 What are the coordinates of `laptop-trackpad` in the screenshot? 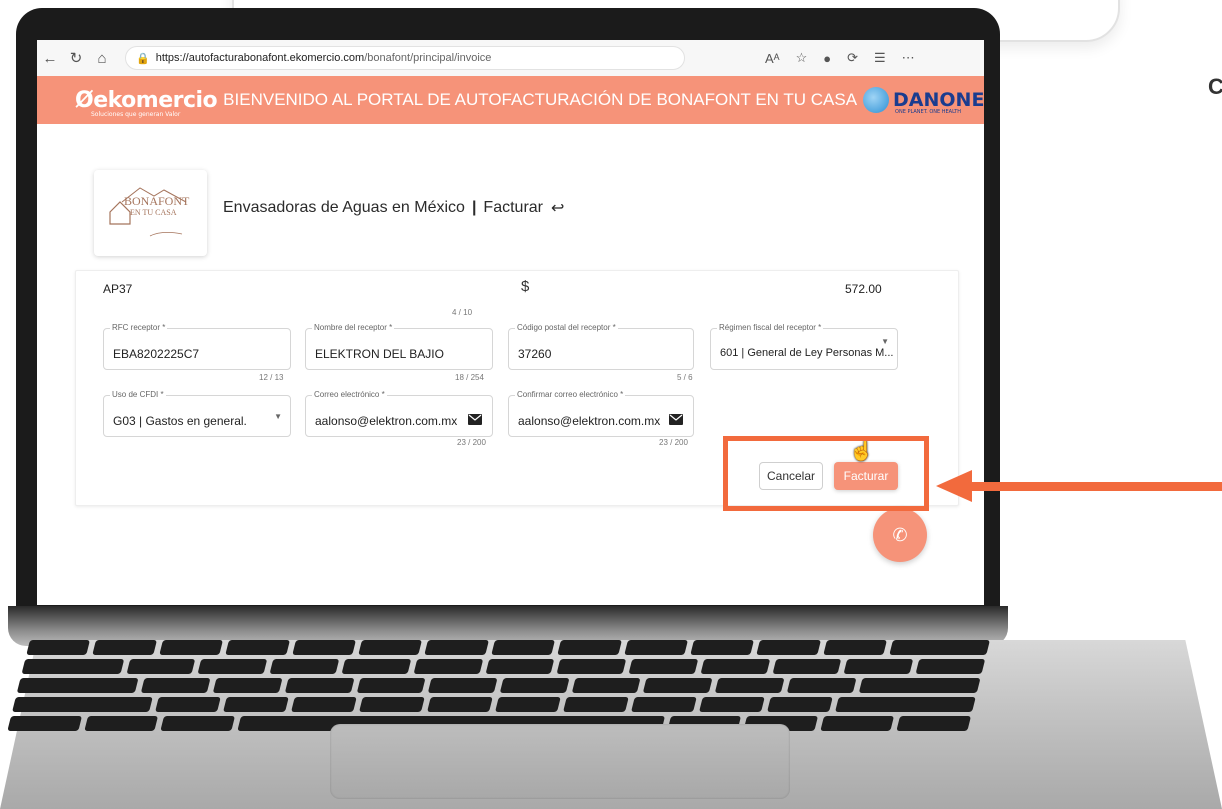 It's located at (560, 761).